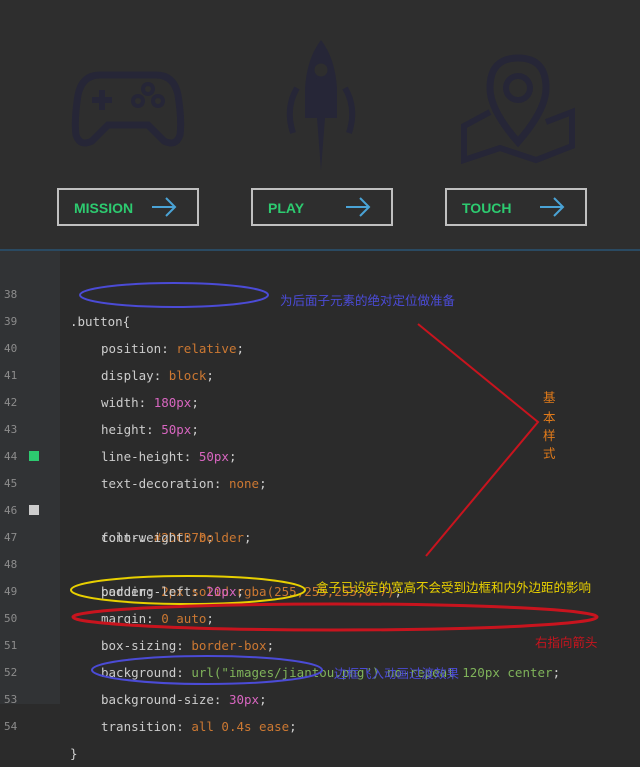 The height and width of the screenshot is (767, 640). I want to click on code-line: 41 width: 180px;, so click(320, 372).